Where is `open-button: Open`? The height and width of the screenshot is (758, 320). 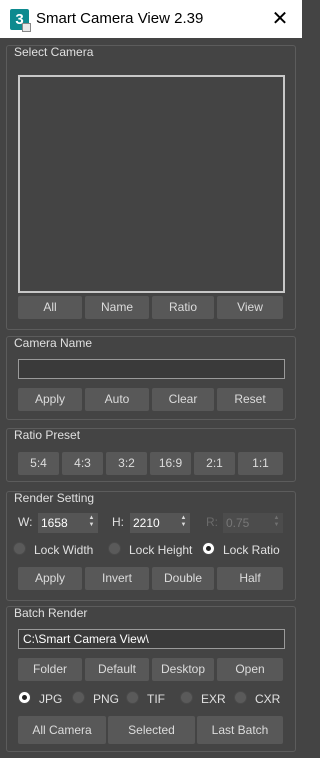
open-button: Open is located at coordinates (250, 669).